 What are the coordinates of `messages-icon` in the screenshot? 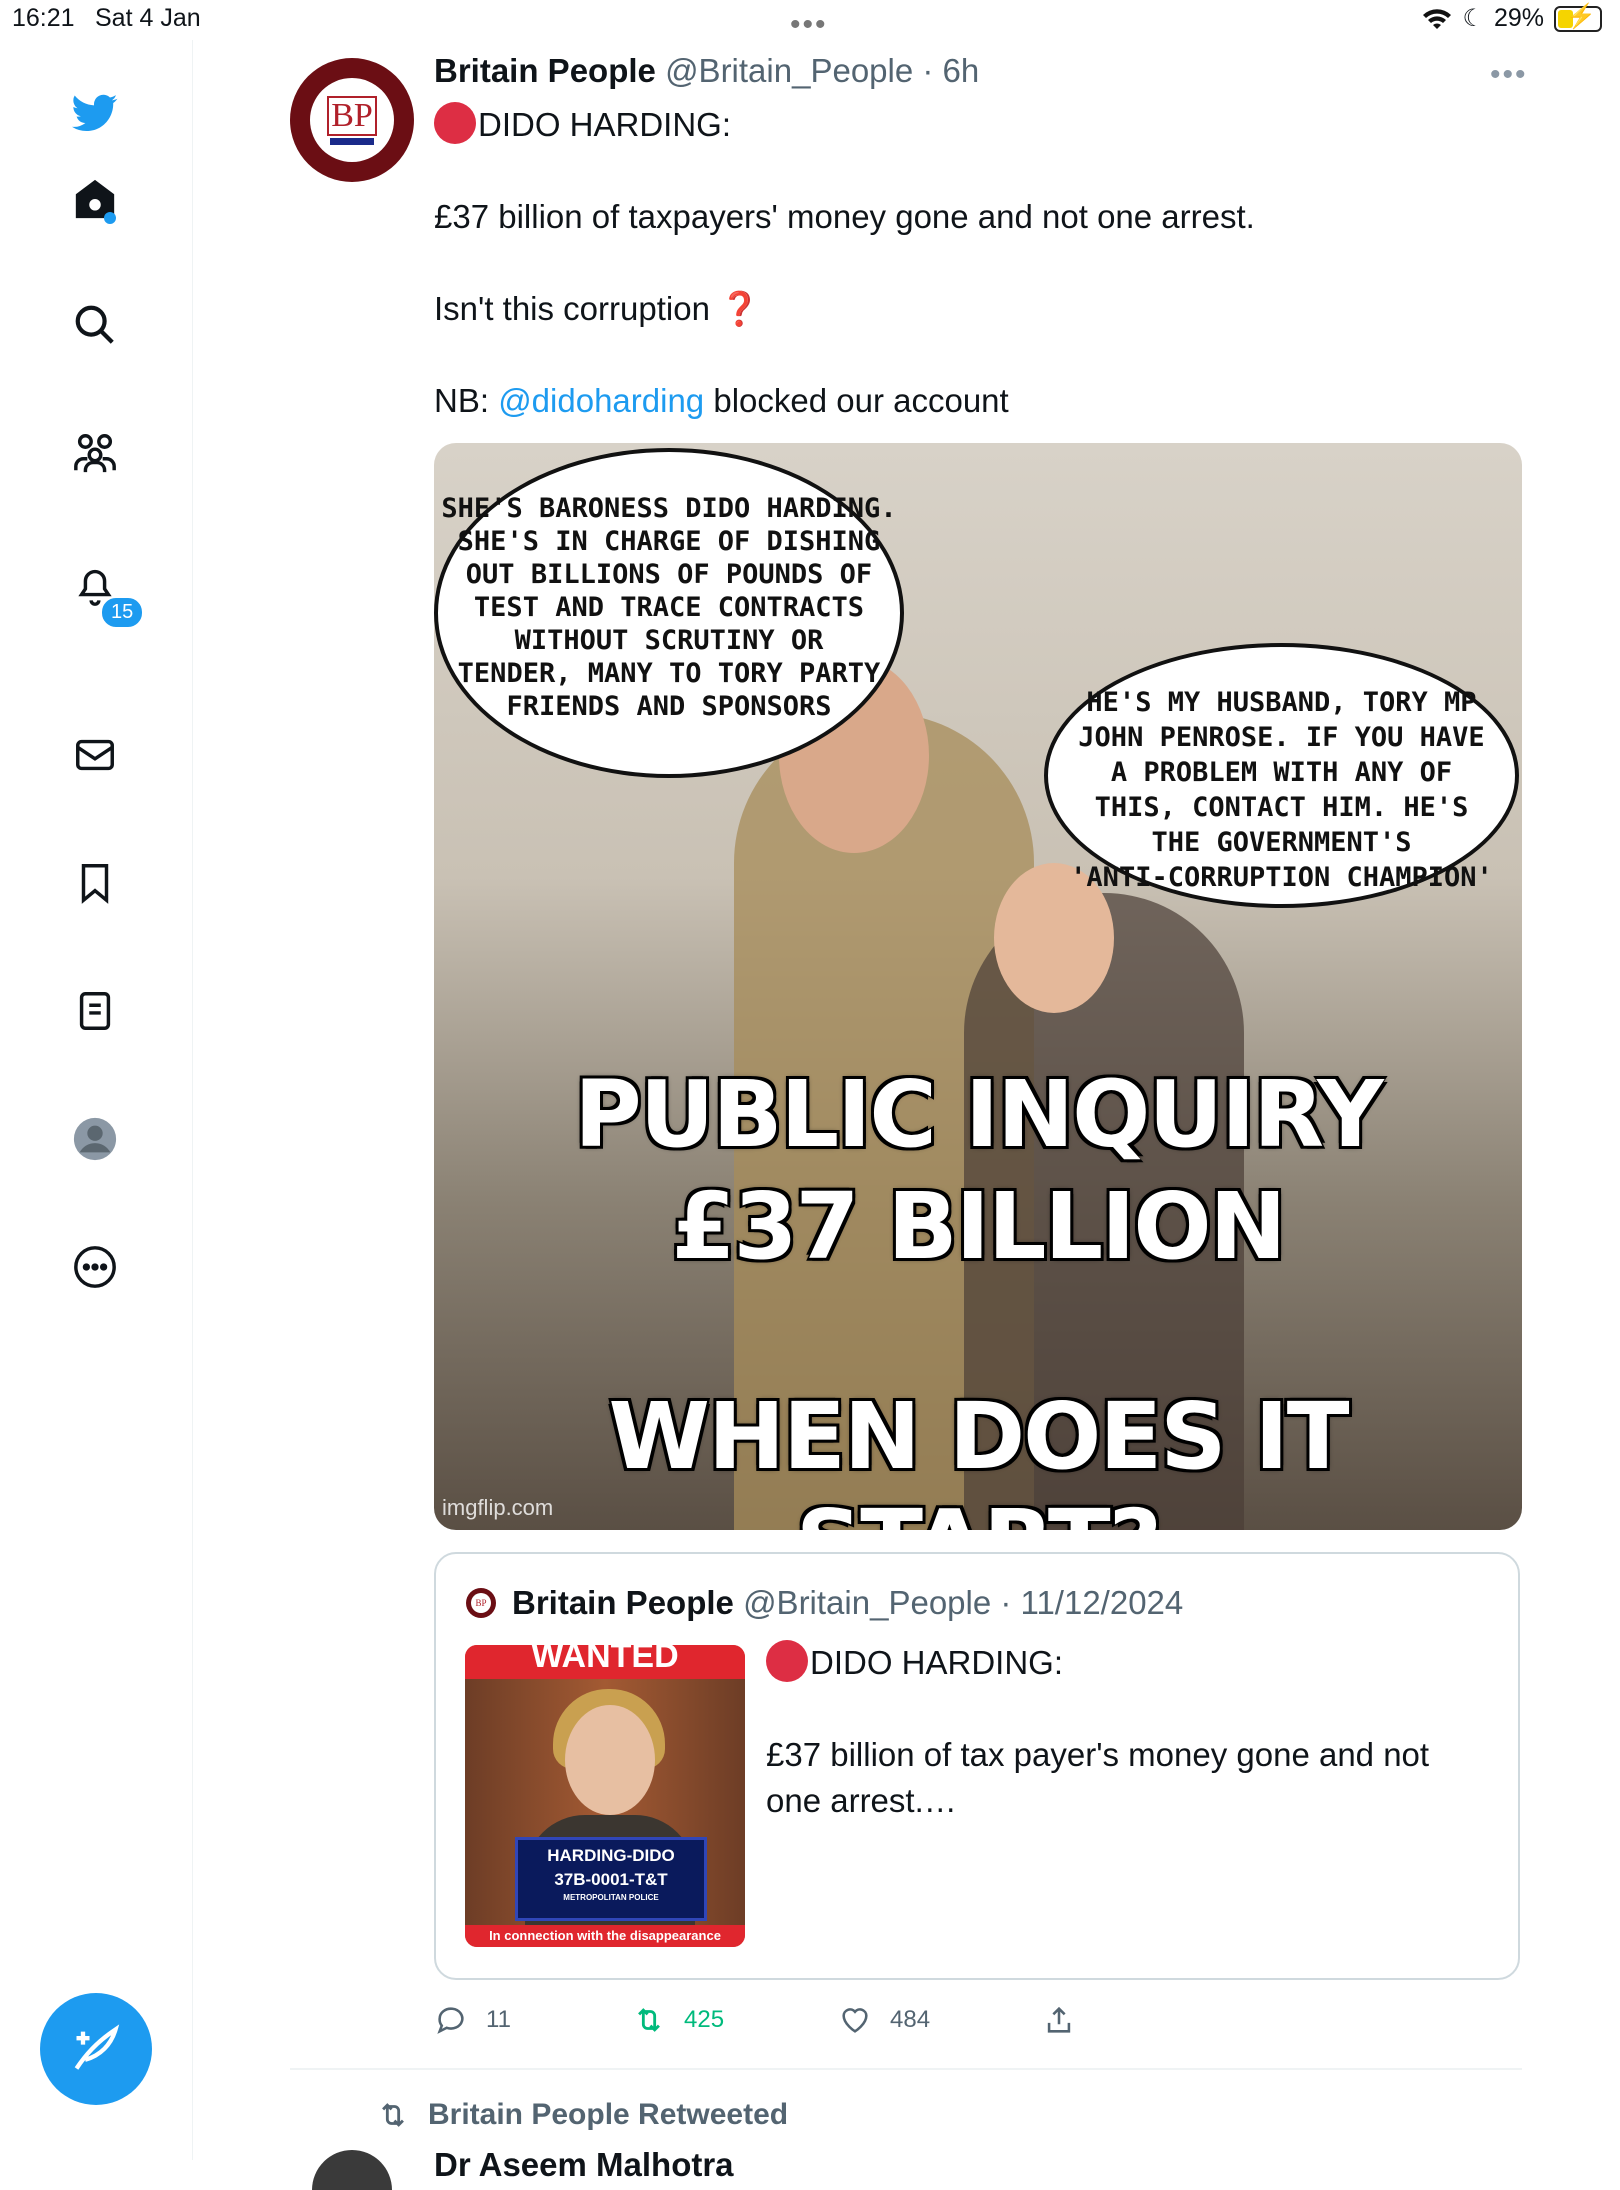 It's located at (95, 755).